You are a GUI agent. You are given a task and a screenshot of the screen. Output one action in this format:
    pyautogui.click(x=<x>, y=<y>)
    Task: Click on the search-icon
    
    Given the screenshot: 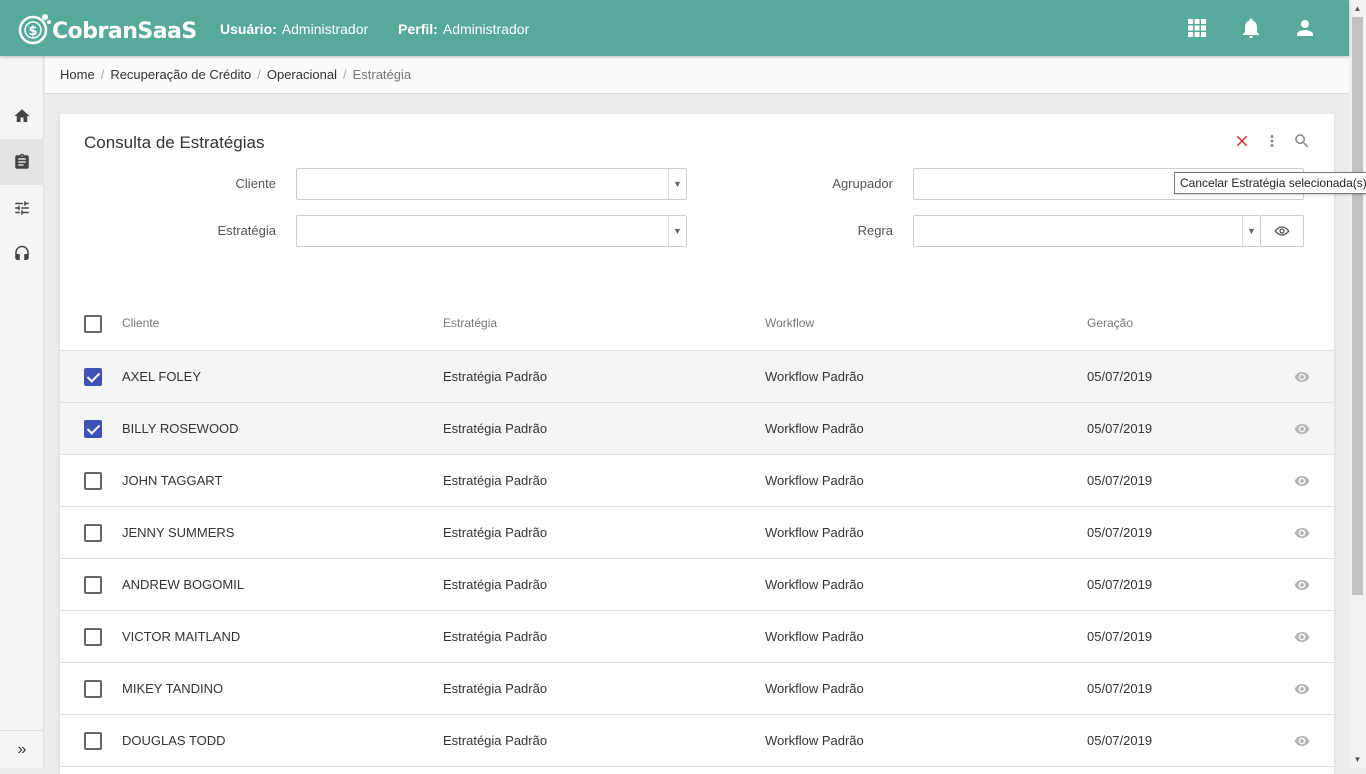 What is the action you would take?
    pyautogui.click(x=1302, y=141)
    